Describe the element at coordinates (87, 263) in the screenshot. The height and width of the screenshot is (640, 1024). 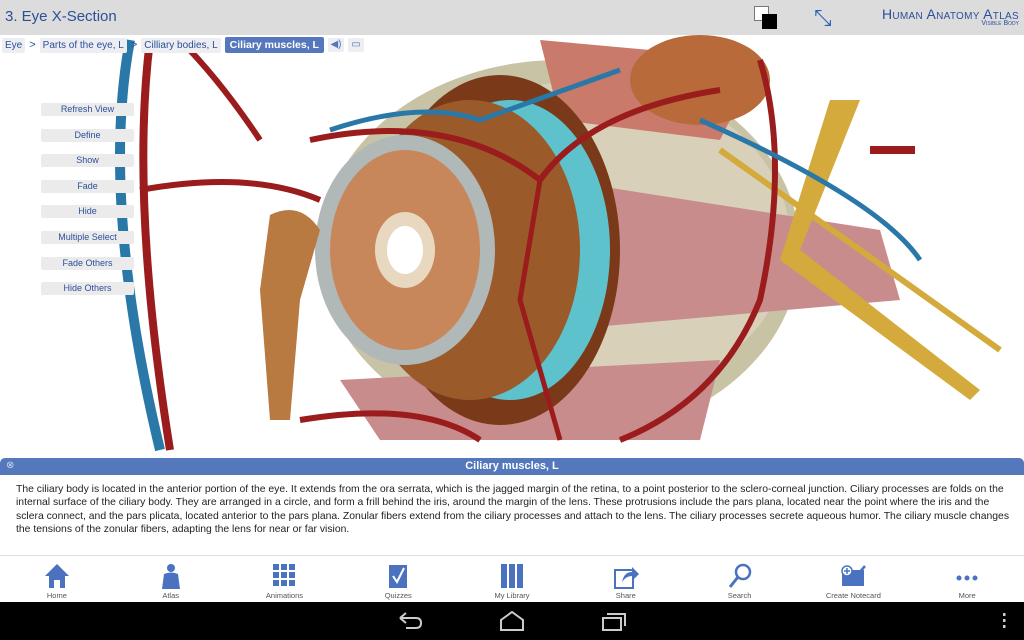
I see `fade-others-button: Fade Others` at that location.